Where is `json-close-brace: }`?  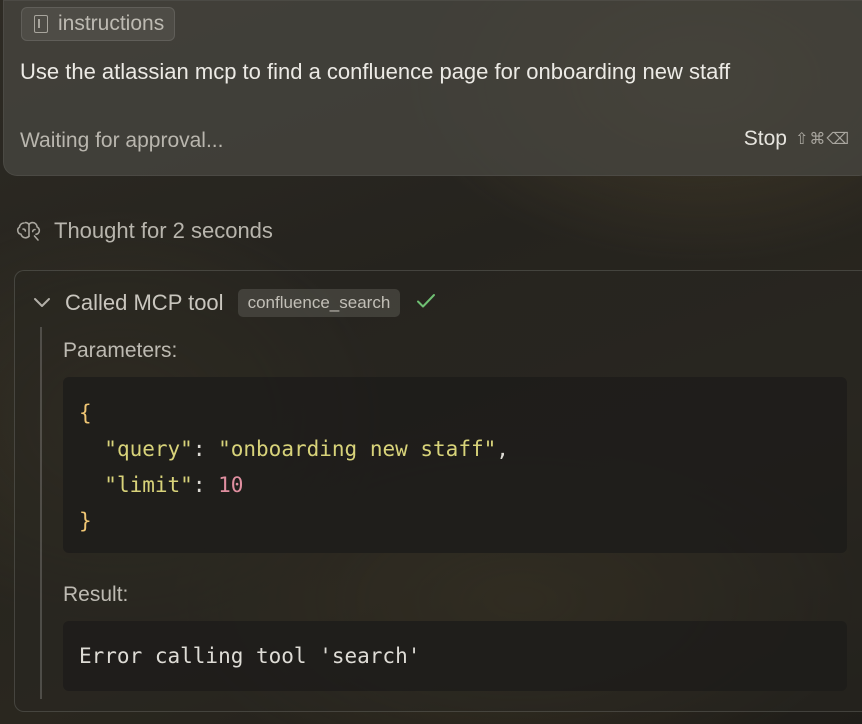
json-close-brace: } is located at coordinates (85, 521).